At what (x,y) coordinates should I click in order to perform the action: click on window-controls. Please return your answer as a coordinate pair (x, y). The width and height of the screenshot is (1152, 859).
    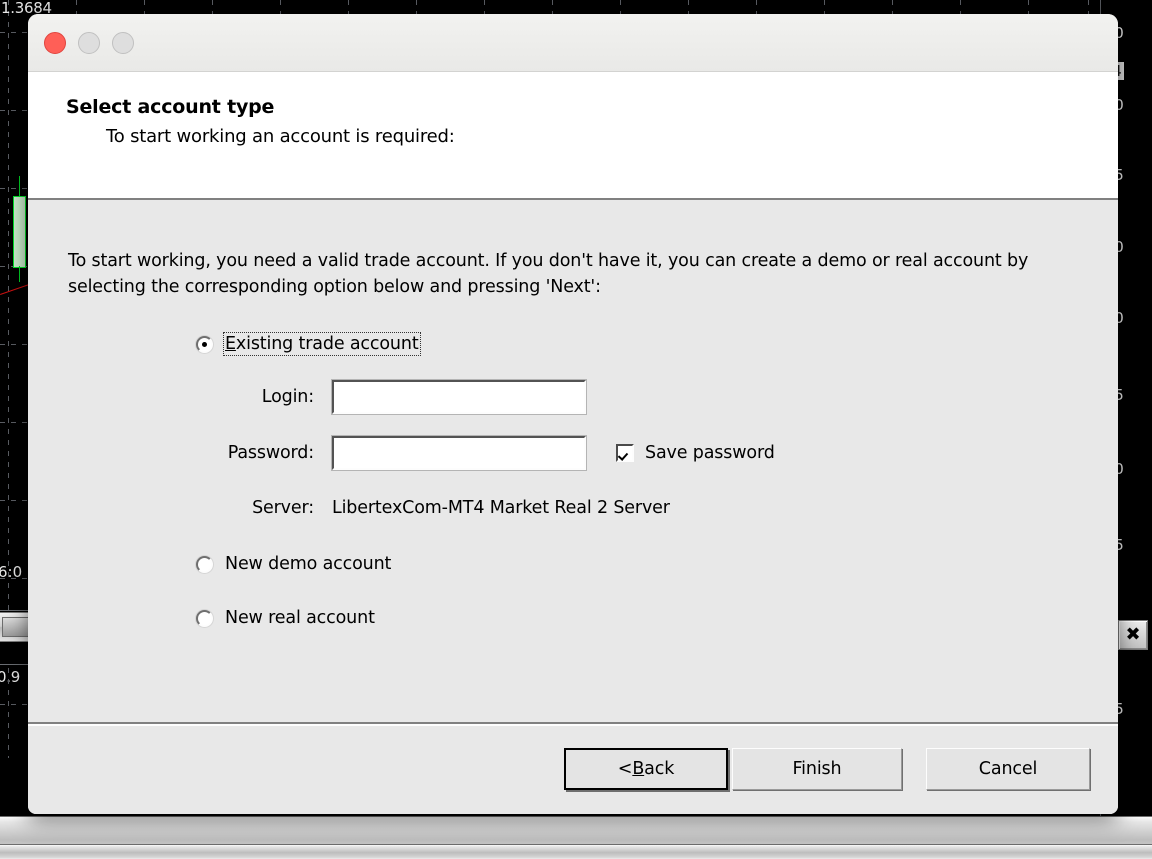
    Looking at the image, I should click on (89, 42).